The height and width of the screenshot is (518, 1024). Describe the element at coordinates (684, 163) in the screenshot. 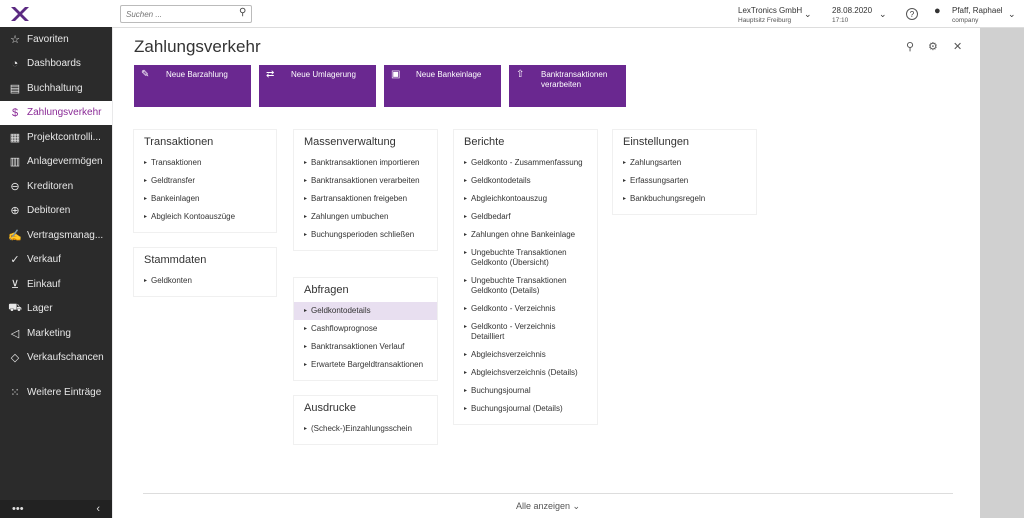

I see `section-link: Zahlungsarten` at that location.